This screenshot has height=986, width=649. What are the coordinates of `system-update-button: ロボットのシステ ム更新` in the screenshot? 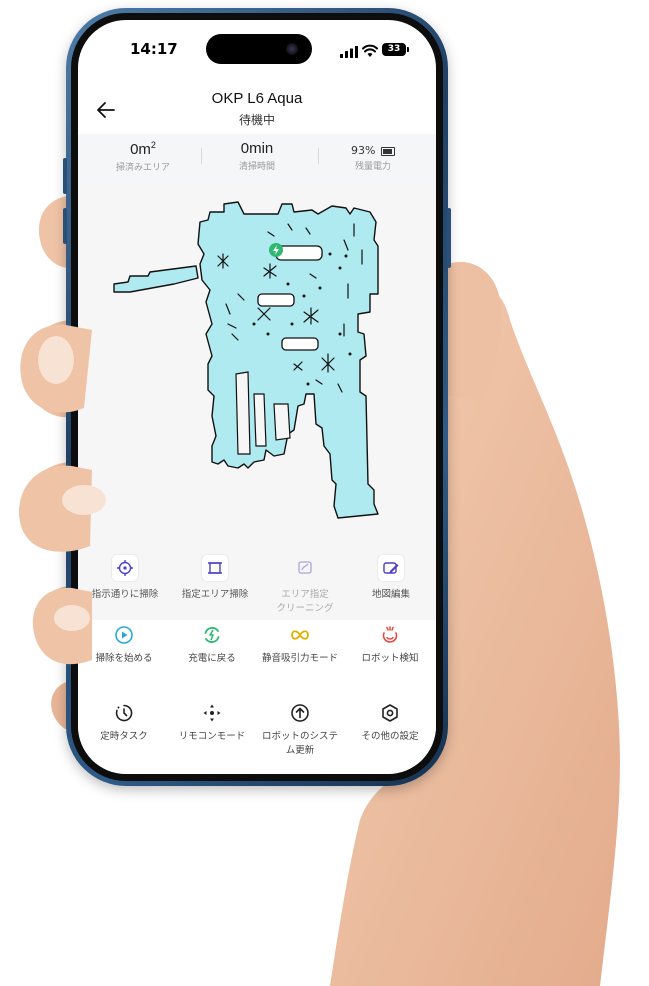 It's located at (300, 730).